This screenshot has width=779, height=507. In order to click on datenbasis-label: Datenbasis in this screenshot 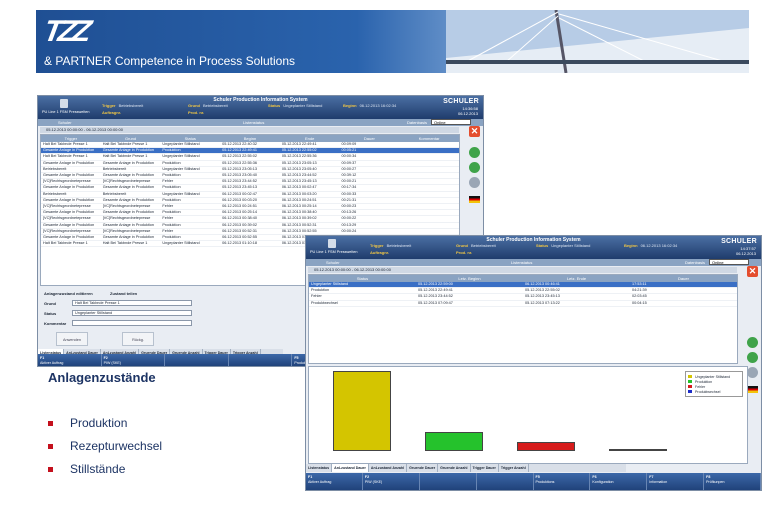, I will do `click(416, 122)`.